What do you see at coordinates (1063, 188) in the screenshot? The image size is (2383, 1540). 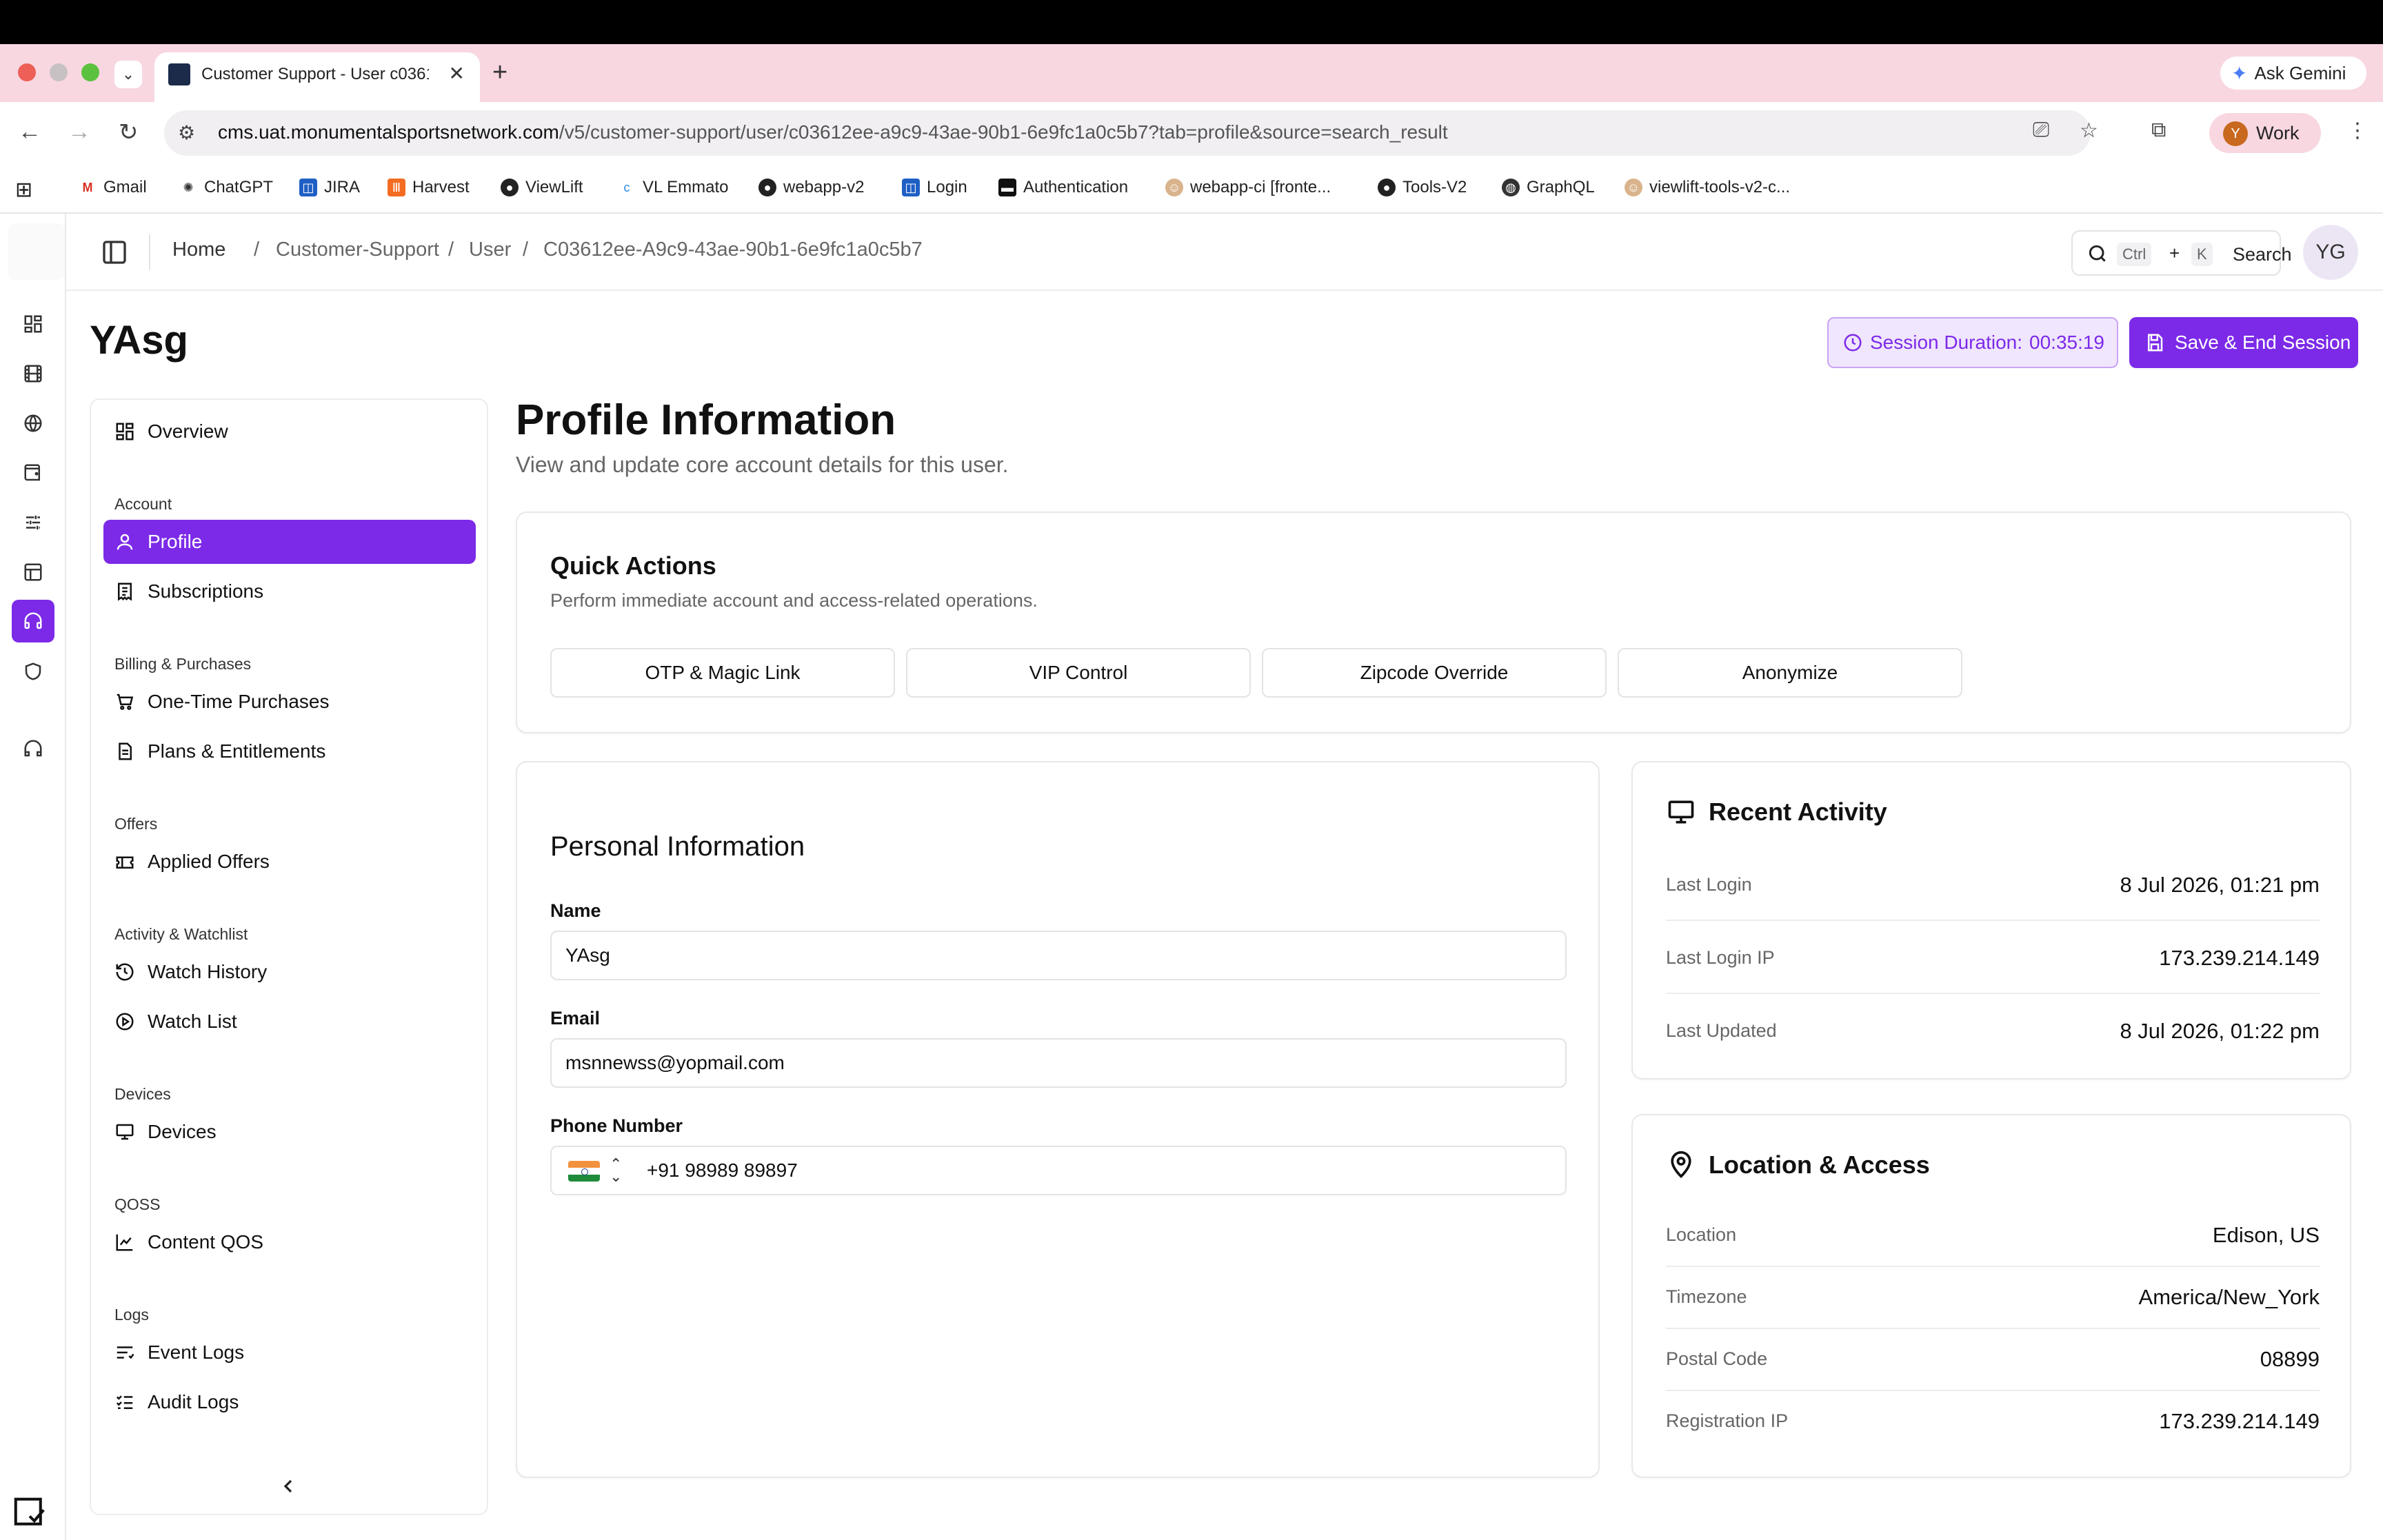 I see `bookmark-authentication: ▬ Authentication` at bounding box center [1063, 188].